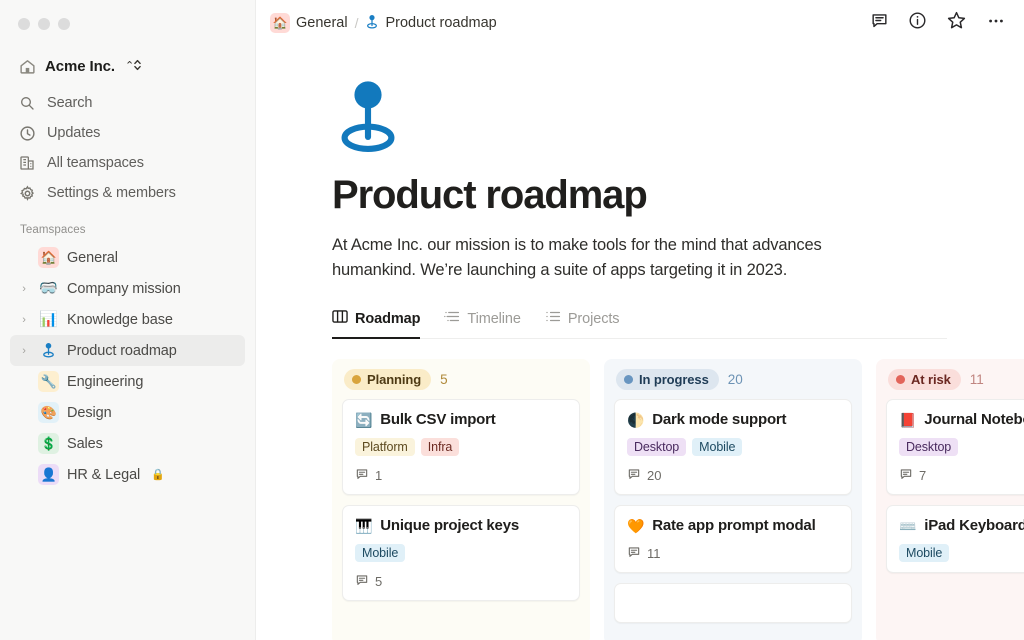  Describe the element at coordinates (461, 475) in the screenshot. I see `card-comments: 1` at that location.